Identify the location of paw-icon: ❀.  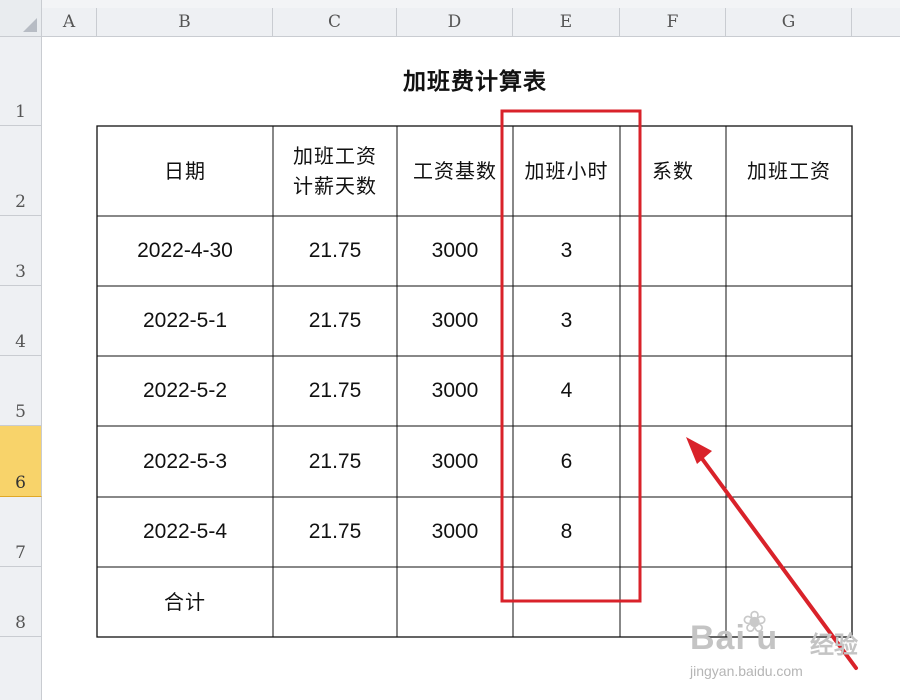
(755, 622).